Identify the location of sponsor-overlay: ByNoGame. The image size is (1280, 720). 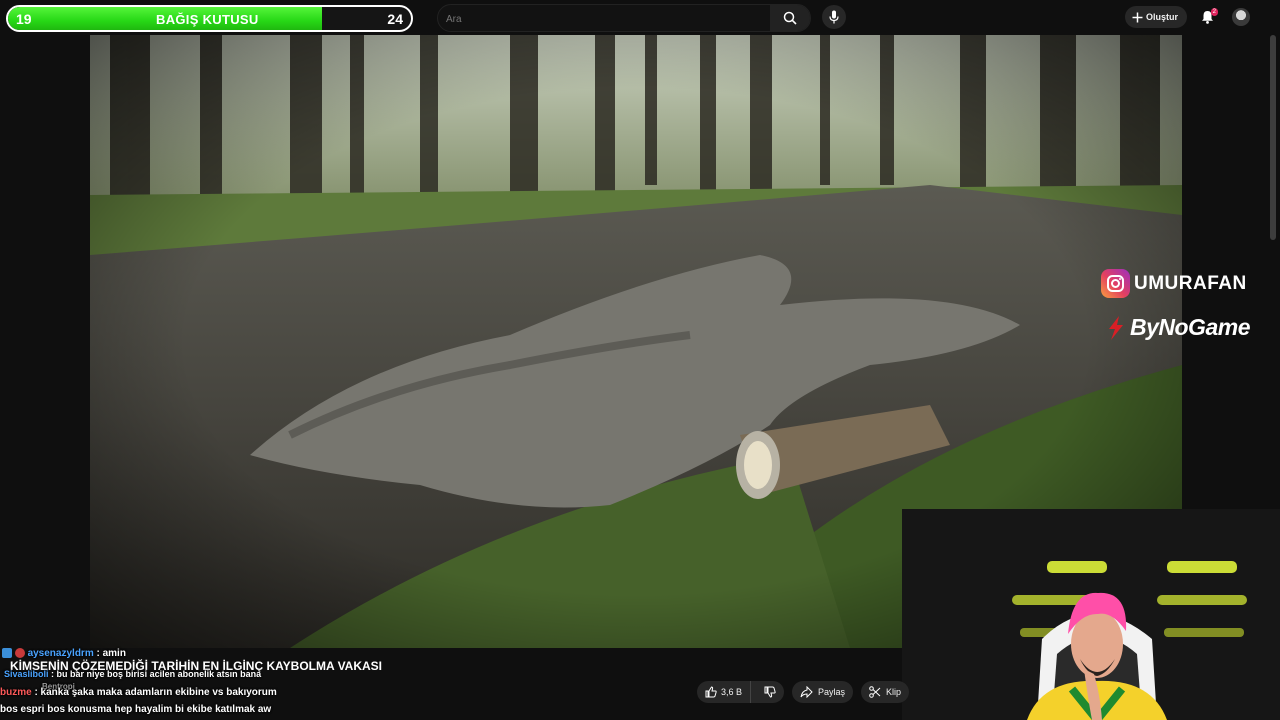
(1177, 327).